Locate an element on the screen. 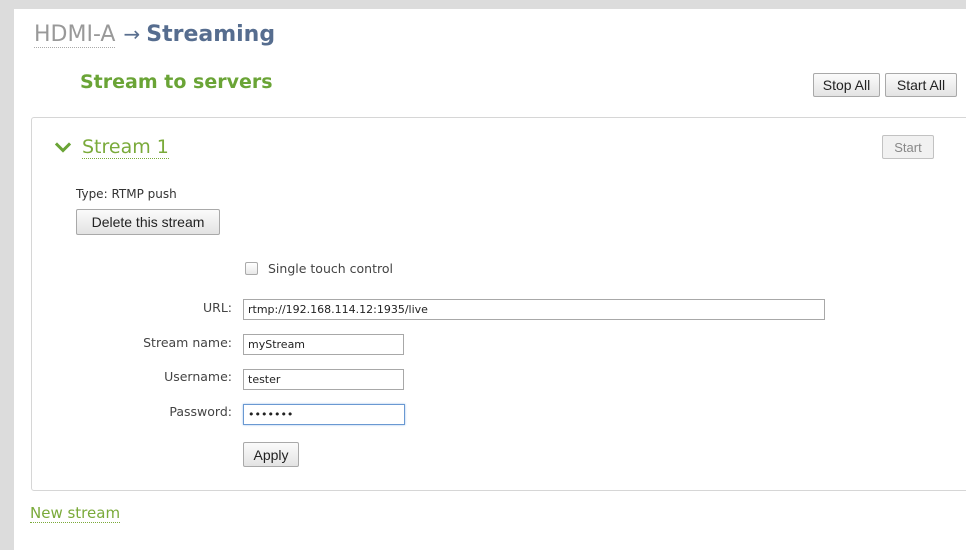 This screenshot has width=966, height=550. breadcrumb-hdmi-a: HDMI-A is located at coordinates (75, 35).